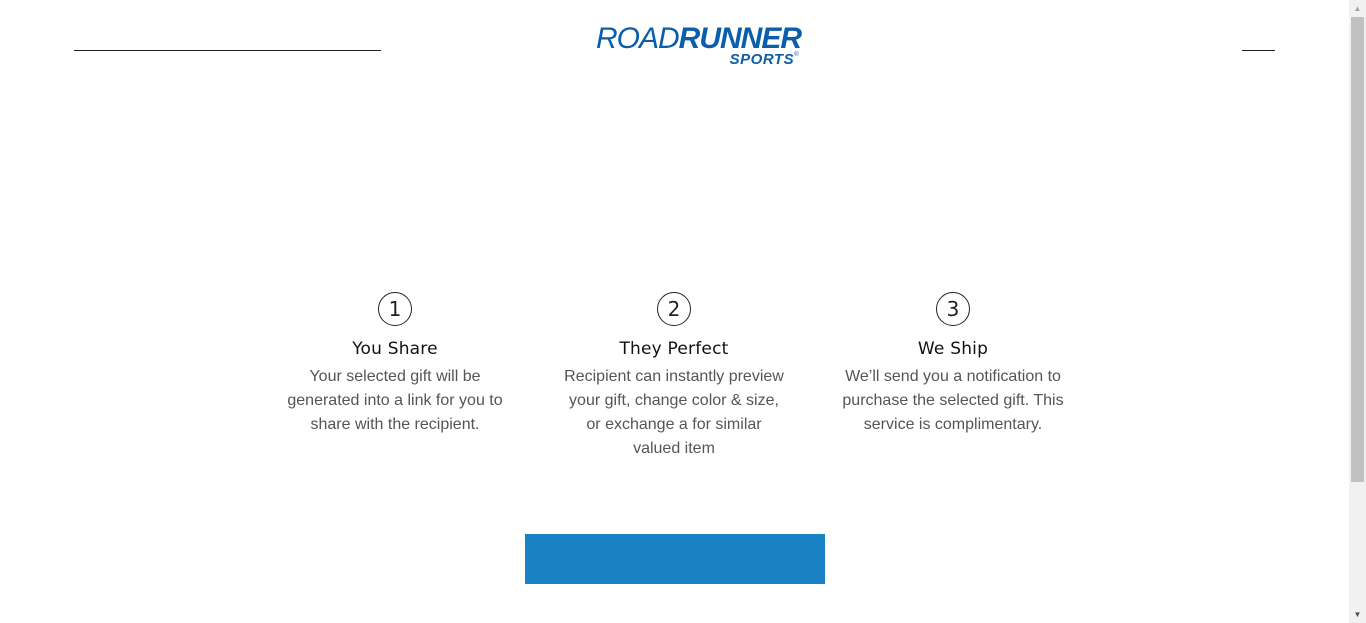 The height and width of the screenshot is (623, 1366). What do you see at coordinates (227, 50) in the screenshot?
I see `header-divider-left` at bounding box center [227, 50].